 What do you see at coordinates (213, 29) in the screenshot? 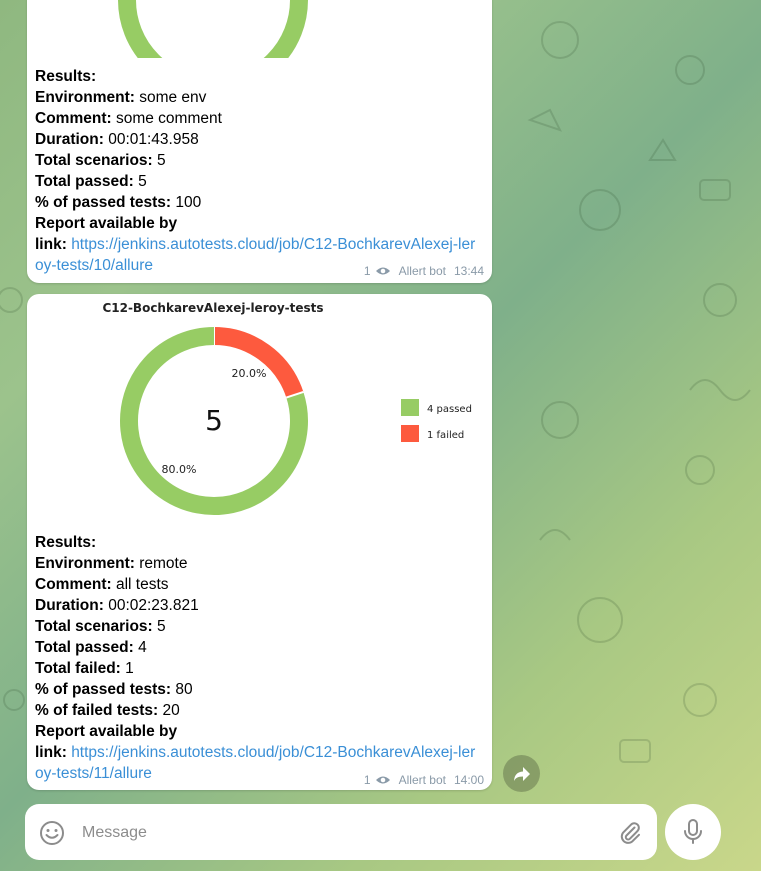
I see `allure-pie-chart-partial` at bounding box center [213, 29].